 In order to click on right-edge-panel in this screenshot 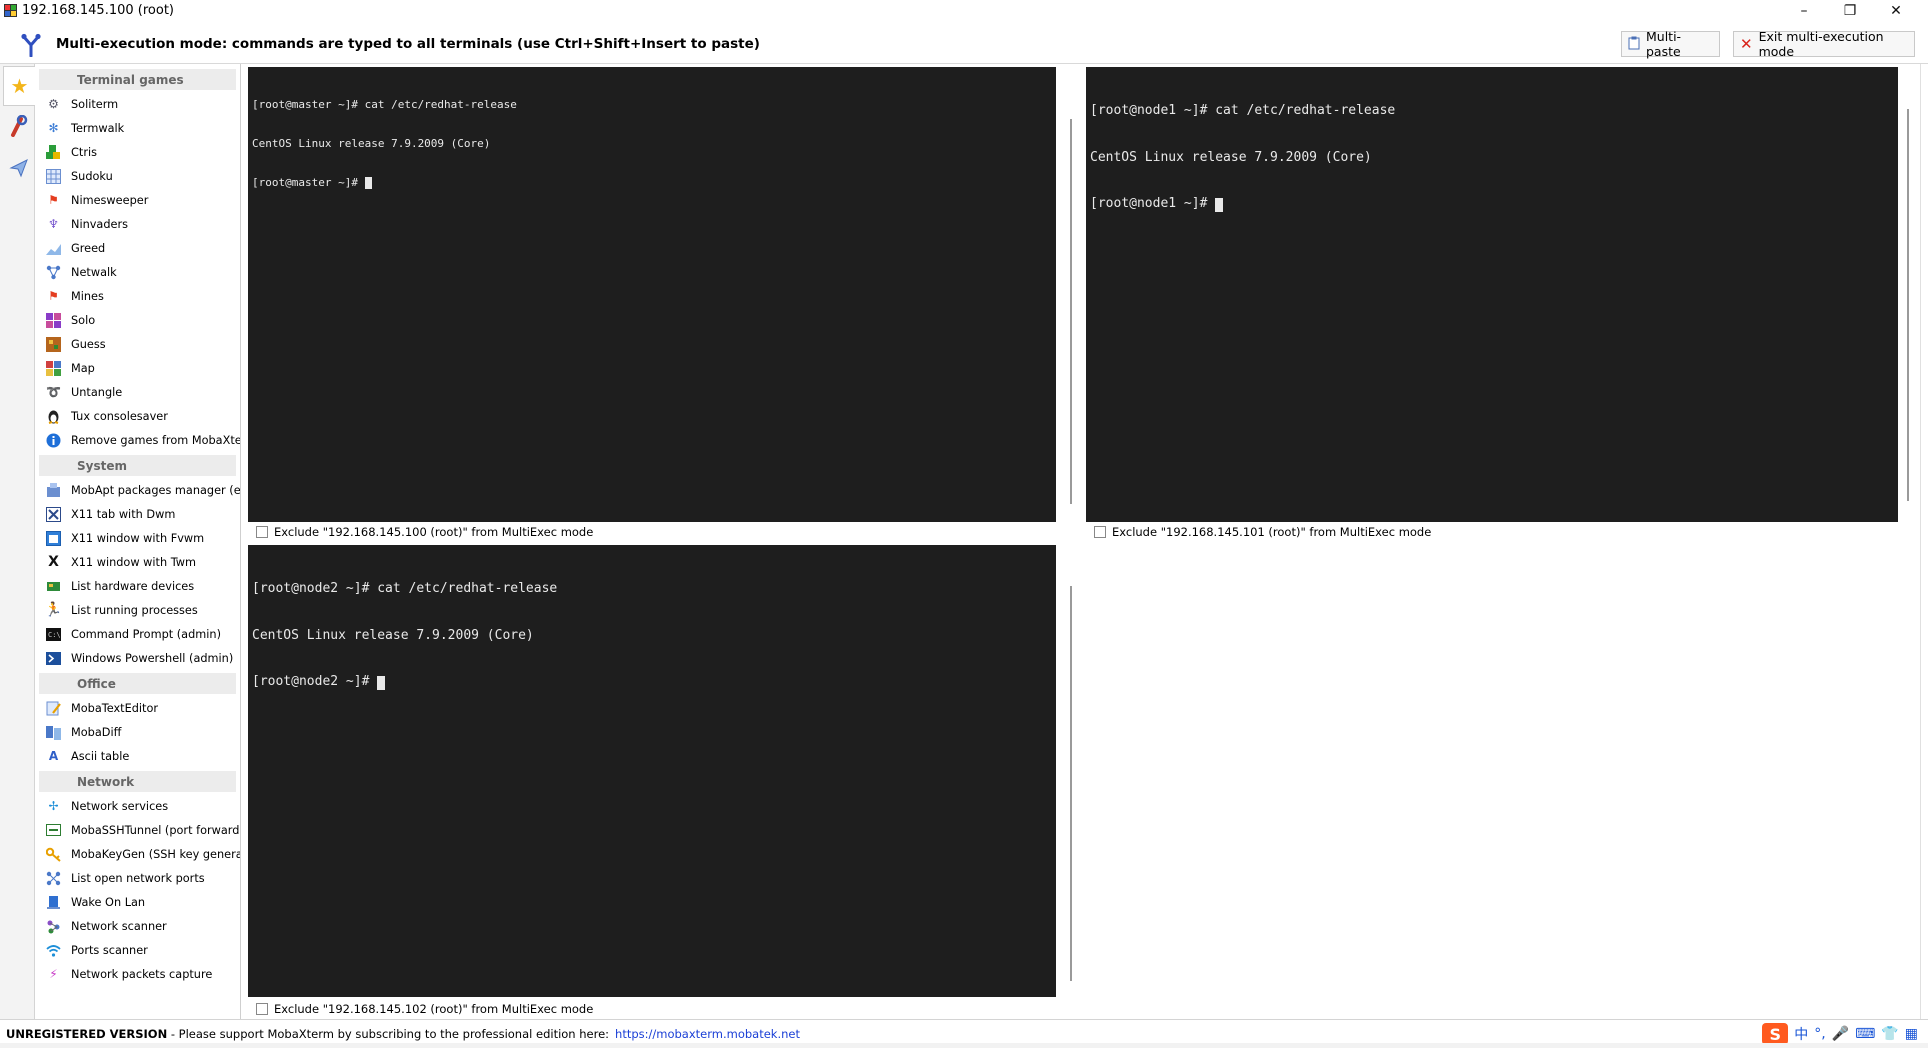, I will do `click(1924, 541)`.